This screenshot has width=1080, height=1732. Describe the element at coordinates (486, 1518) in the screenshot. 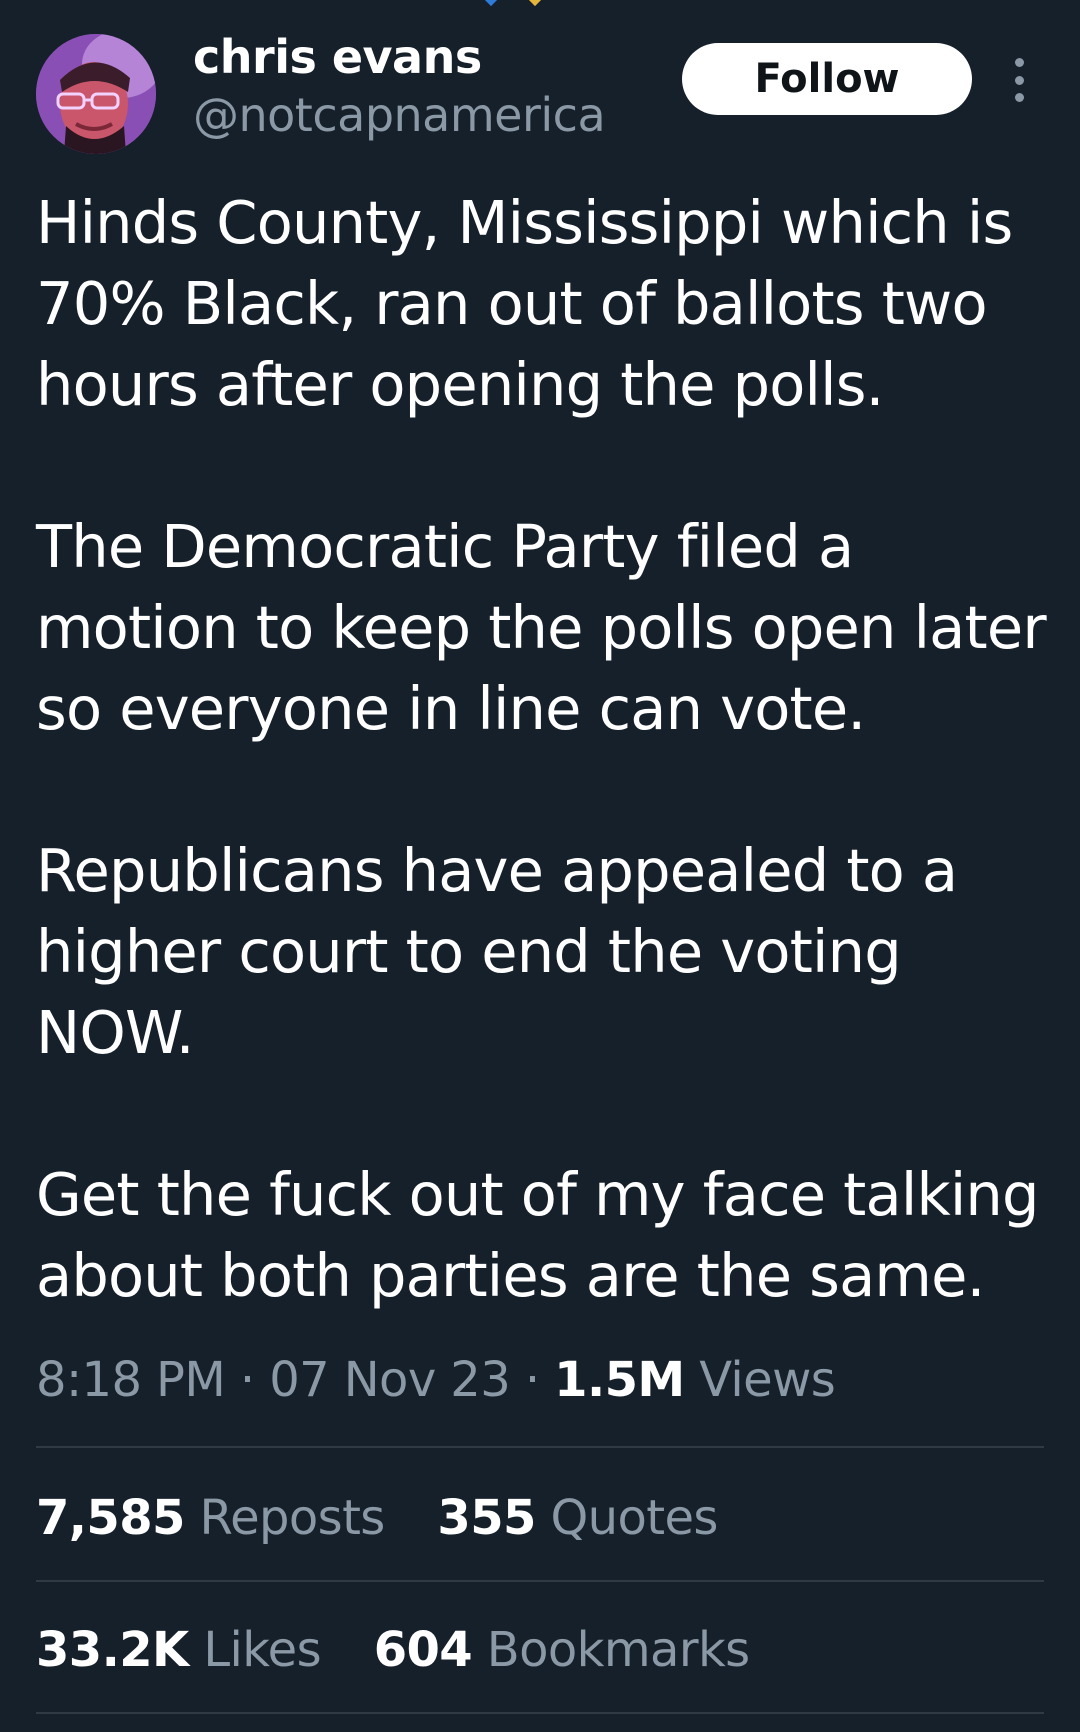

I see `quotes-count: 355` at that location.